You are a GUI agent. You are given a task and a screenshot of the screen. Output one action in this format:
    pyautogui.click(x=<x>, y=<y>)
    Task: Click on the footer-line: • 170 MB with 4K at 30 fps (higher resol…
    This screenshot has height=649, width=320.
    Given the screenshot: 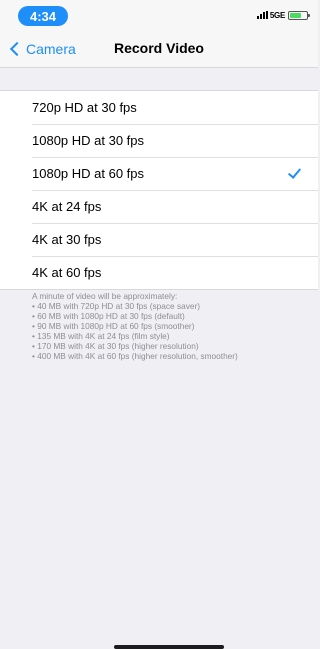 What is the action you would take?
    pyautogui.click(x=115, y=346)
    